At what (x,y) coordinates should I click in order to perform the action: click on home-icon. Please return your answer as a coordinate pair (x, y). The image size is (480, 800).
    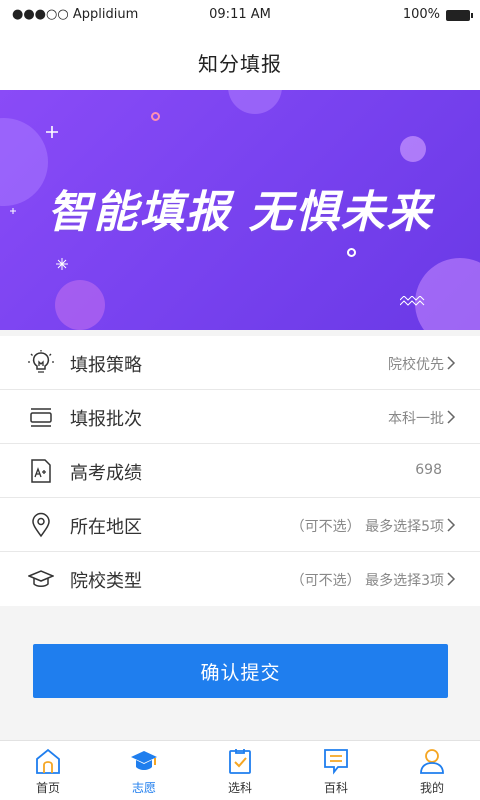
    Looking at the image, I should click on (48, 761).